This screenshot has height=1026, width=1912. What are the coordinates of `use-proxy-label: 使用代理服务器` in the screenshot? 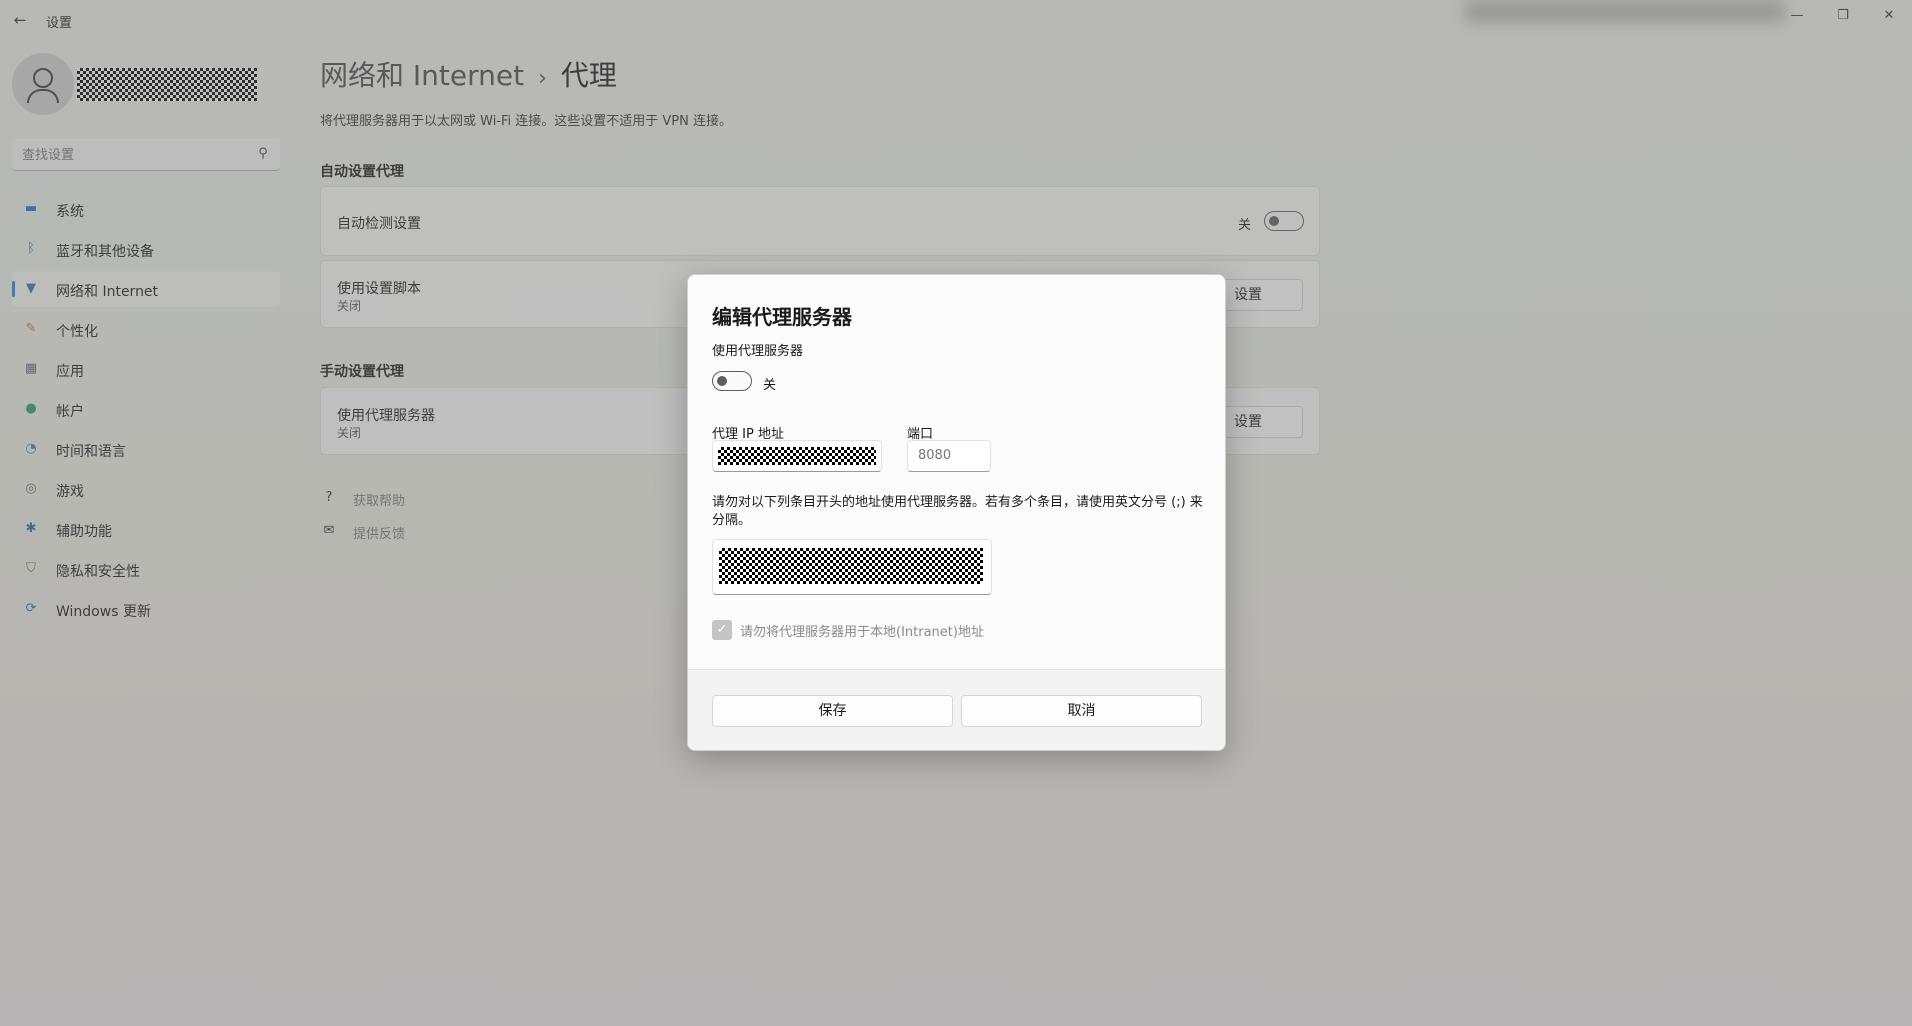 It's located at (758, 351).